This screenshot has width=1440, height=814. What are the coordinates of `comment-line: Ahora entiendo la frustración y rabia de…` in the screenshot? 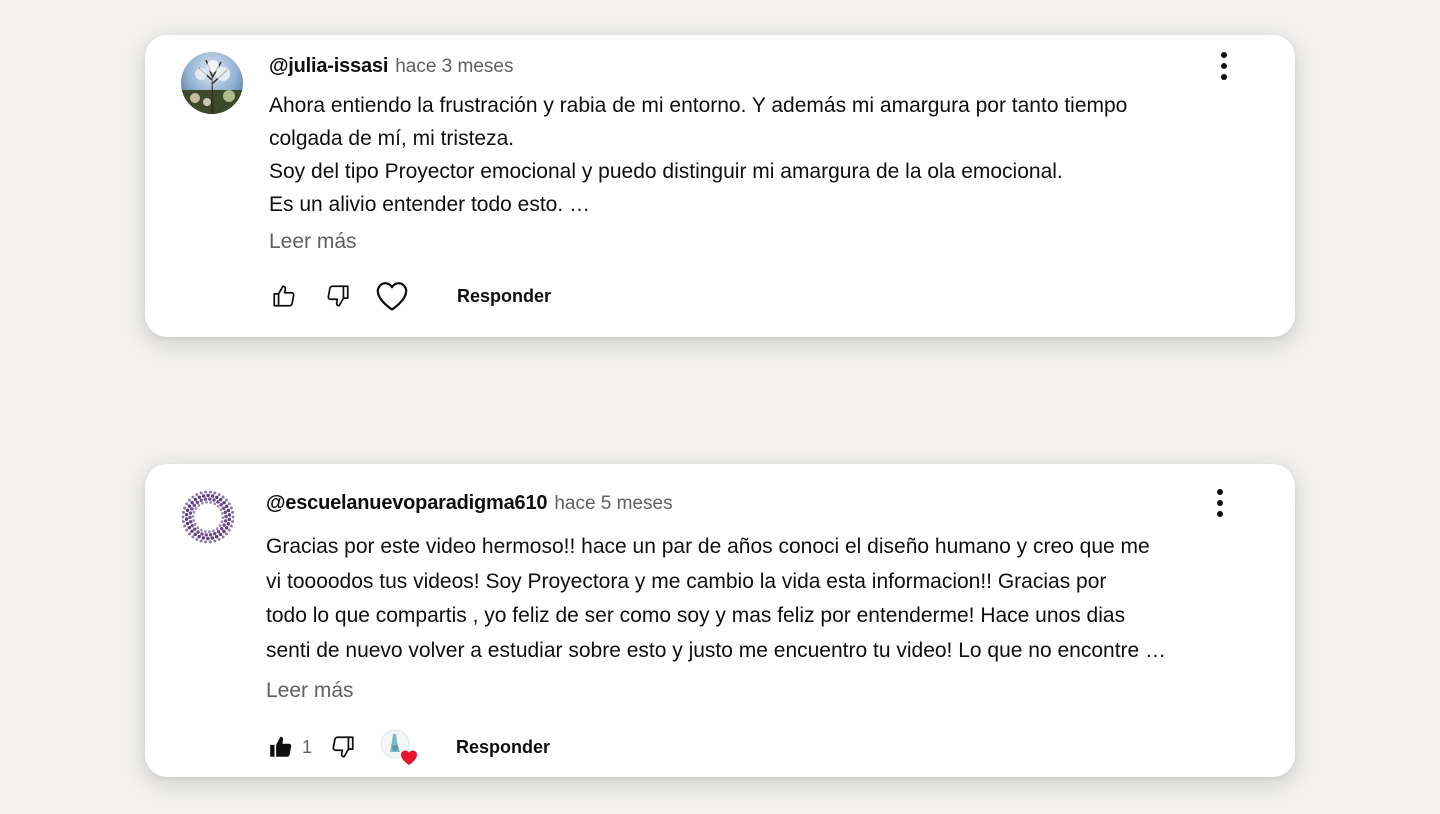 It's located at (698, 105).